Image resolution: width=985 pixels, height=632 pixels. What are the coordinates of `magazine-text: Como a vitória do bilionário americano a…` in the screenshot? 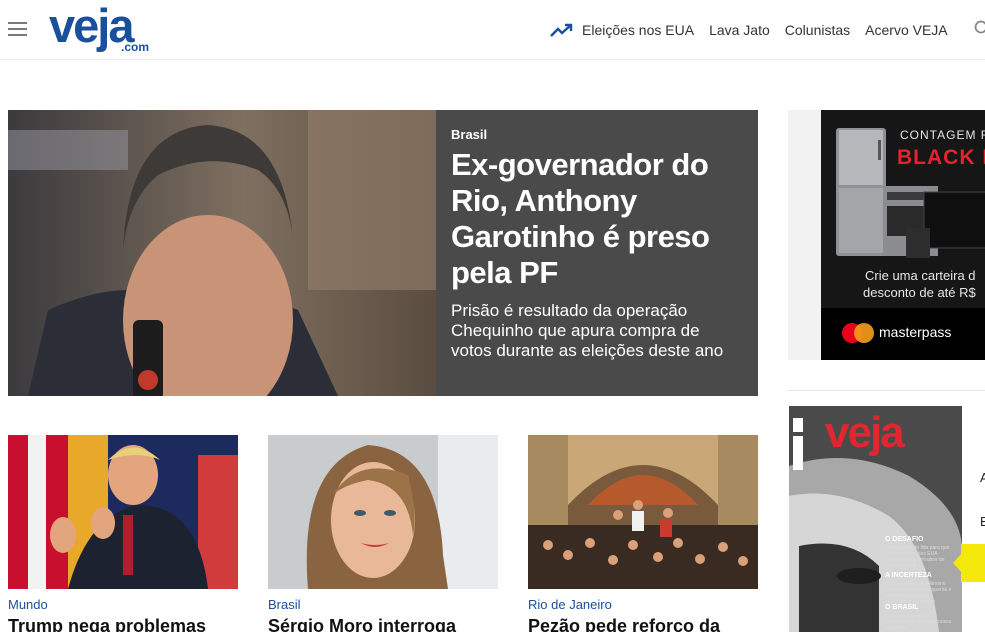 It's located at (918, 593).